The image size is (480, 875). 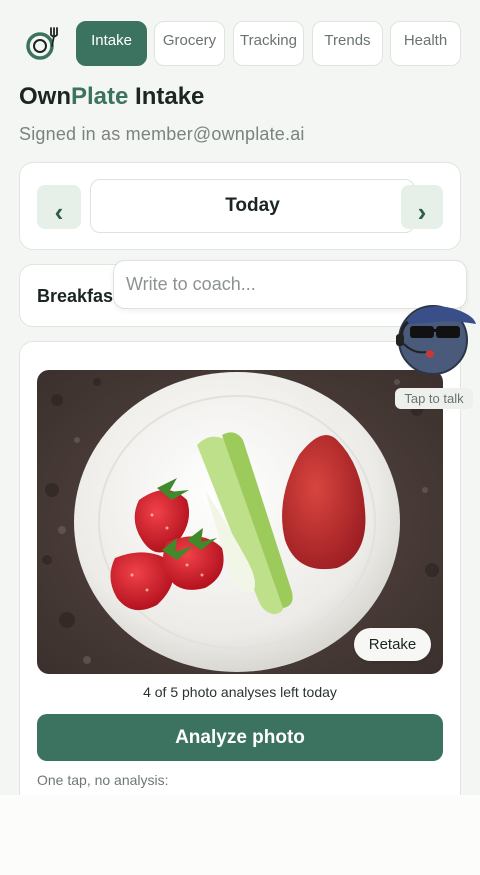 I want to click on prev-day-button: ‹, so click(x=59, y=207).